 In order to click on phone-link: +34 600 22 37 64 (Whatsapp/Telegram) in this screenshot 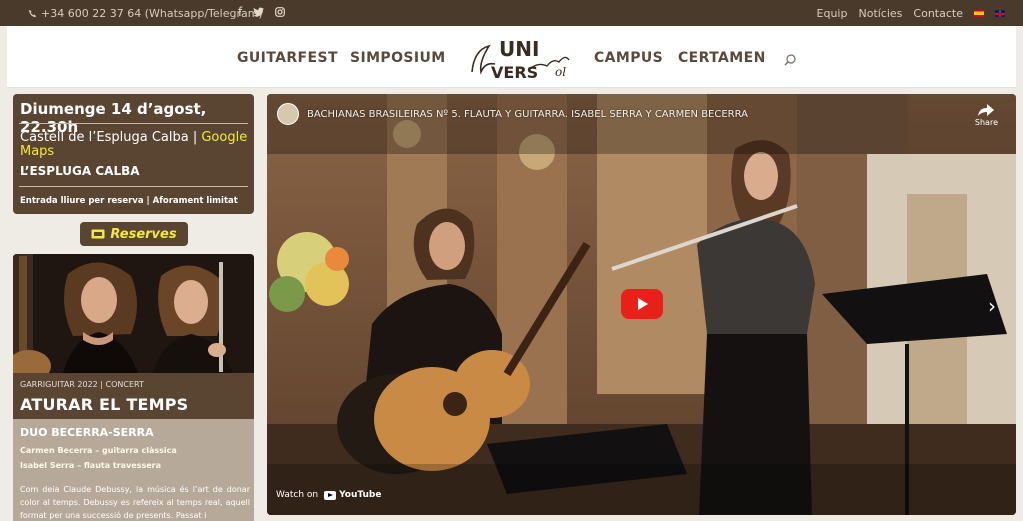, I will do `click(145, 13)`.